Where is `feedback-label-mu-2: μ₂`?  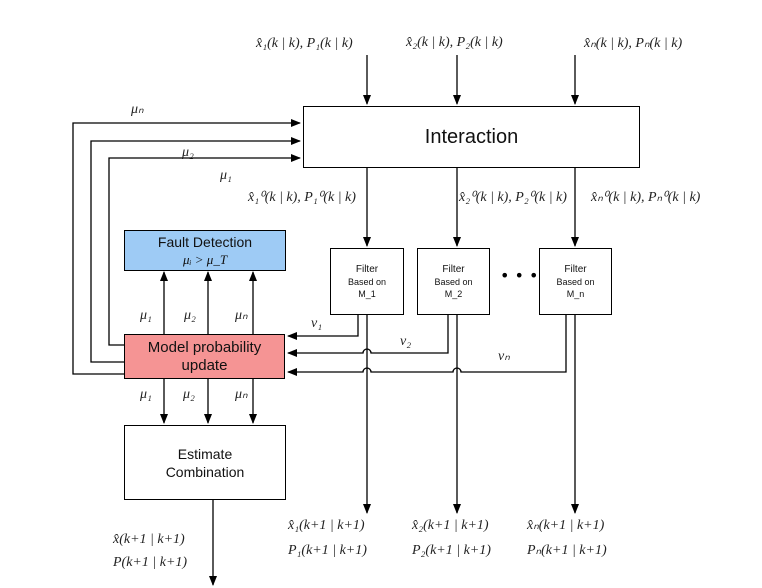
feedback-label-mu-2: μ₂ is located at coordinates (188, 152).